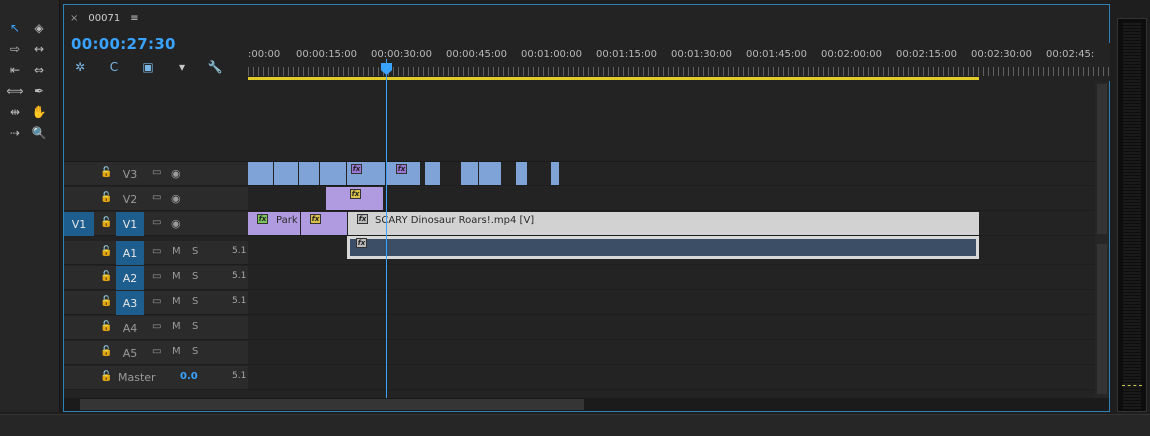 This screenshot has height=436, width=1150. Describe the element at coordinates (673, 353) in the screenshot. I see `lane-a5` at that location.